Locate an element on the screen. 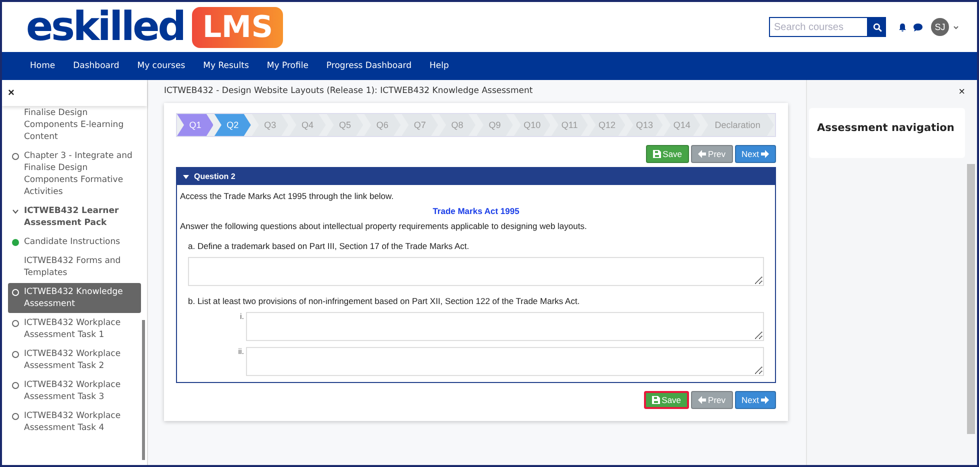 The width and height of the screenshot is (979, 467). nav-link: Help is located at coordinates (439, 66).